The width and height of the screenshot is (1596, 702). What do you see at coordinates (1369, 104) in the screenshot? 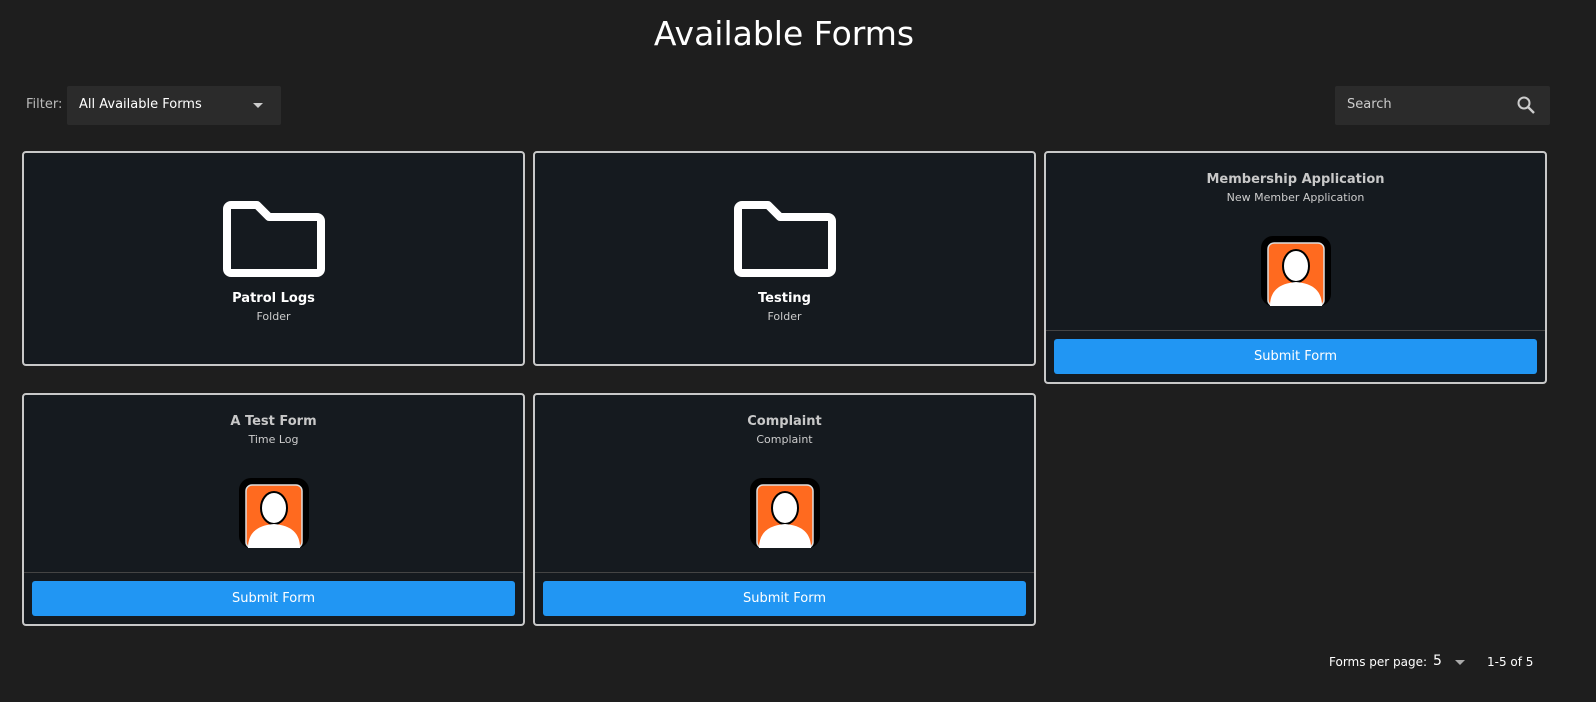
I see `search-placeholder: Search` at bounding box center [1369, 104].